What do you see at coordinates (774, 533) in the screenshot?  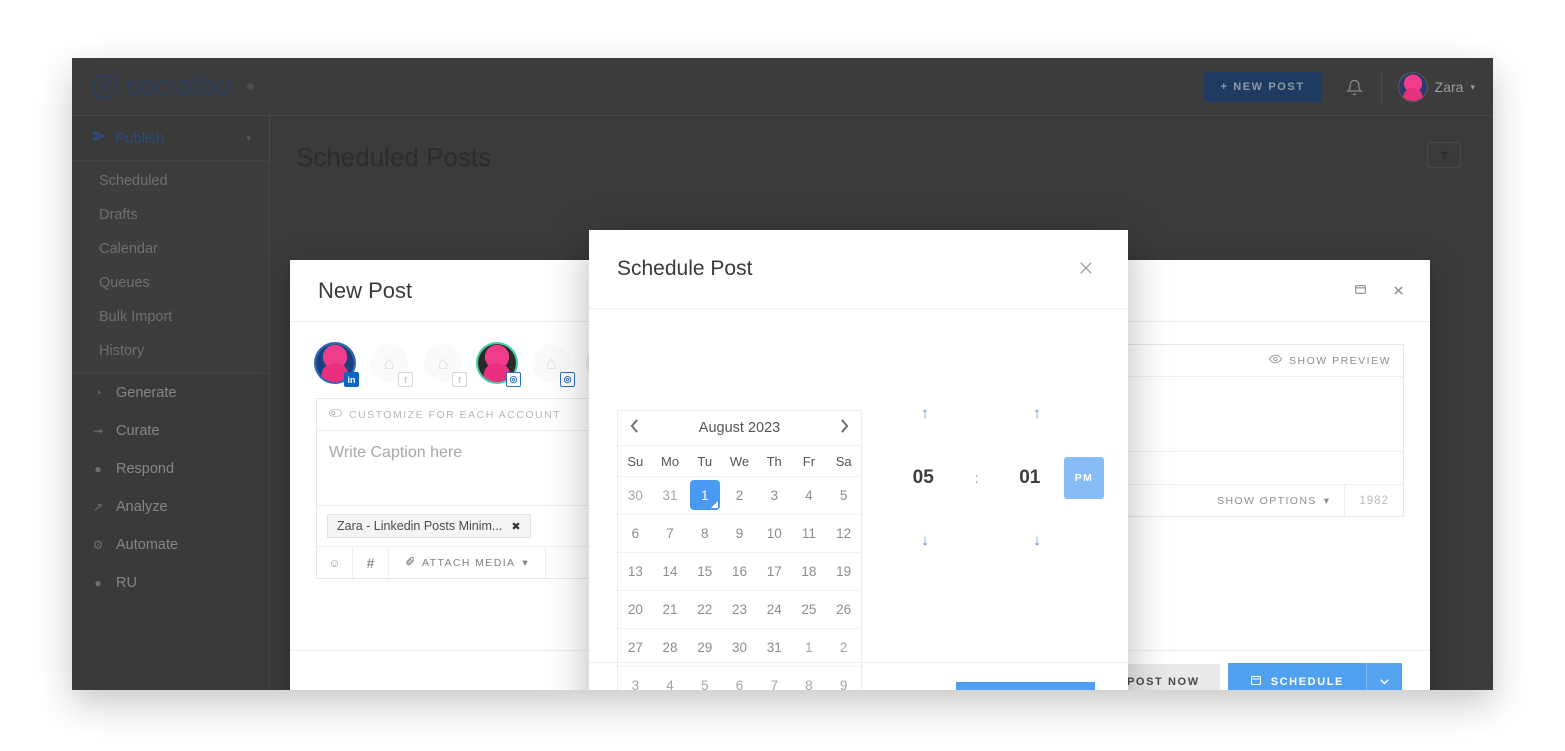 I see `calendar-day: 10` at bounding box center [774, 533].